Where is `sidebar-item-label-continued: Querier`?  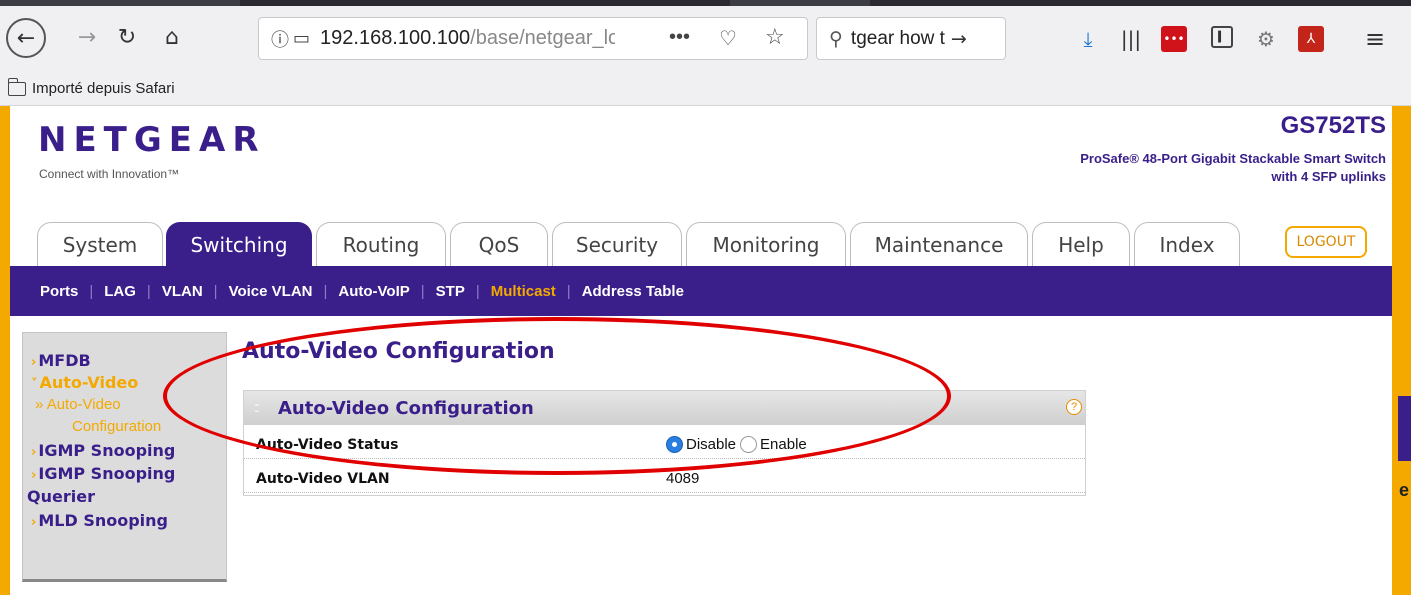 sidebar-item-label-continued: Querier is located at coordinates (61, 496).